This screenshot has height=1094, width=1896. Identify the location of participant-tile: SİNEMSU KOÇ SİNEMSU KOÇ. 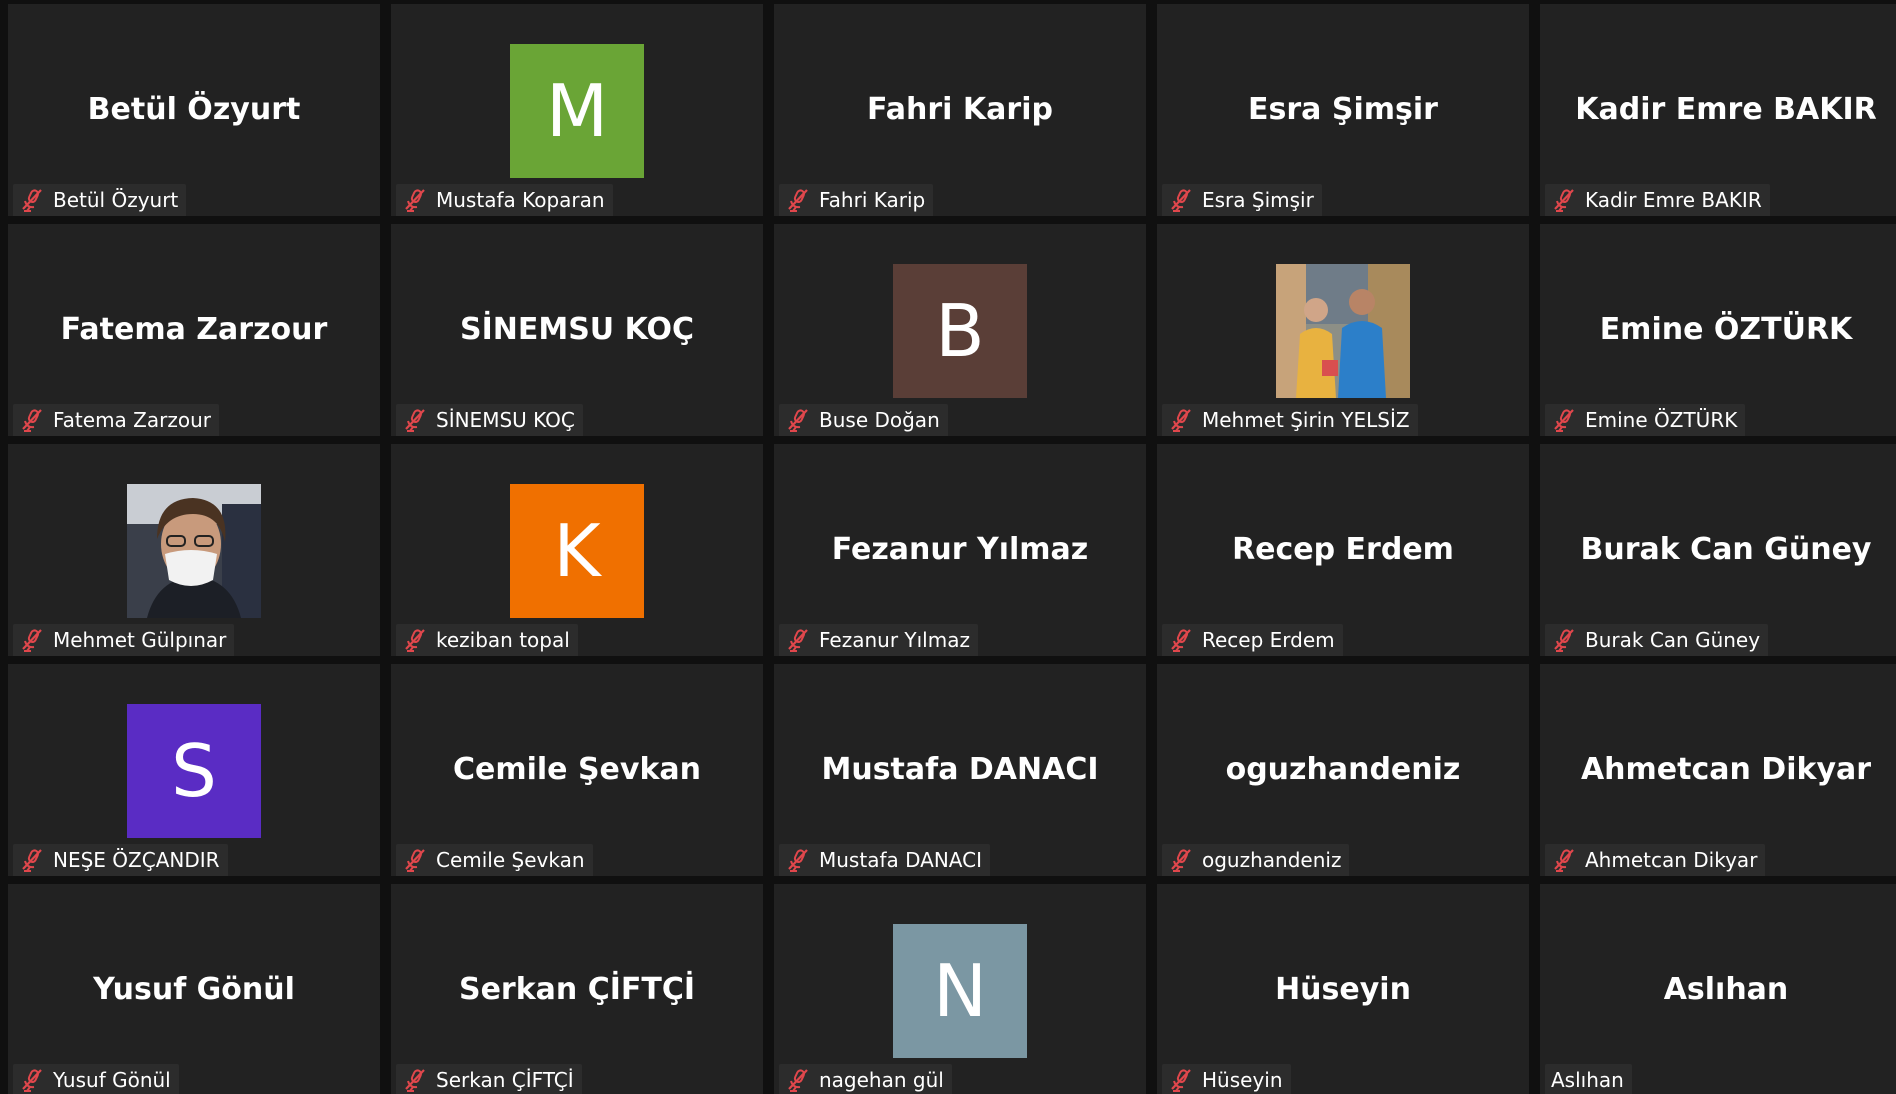
(577, 330).